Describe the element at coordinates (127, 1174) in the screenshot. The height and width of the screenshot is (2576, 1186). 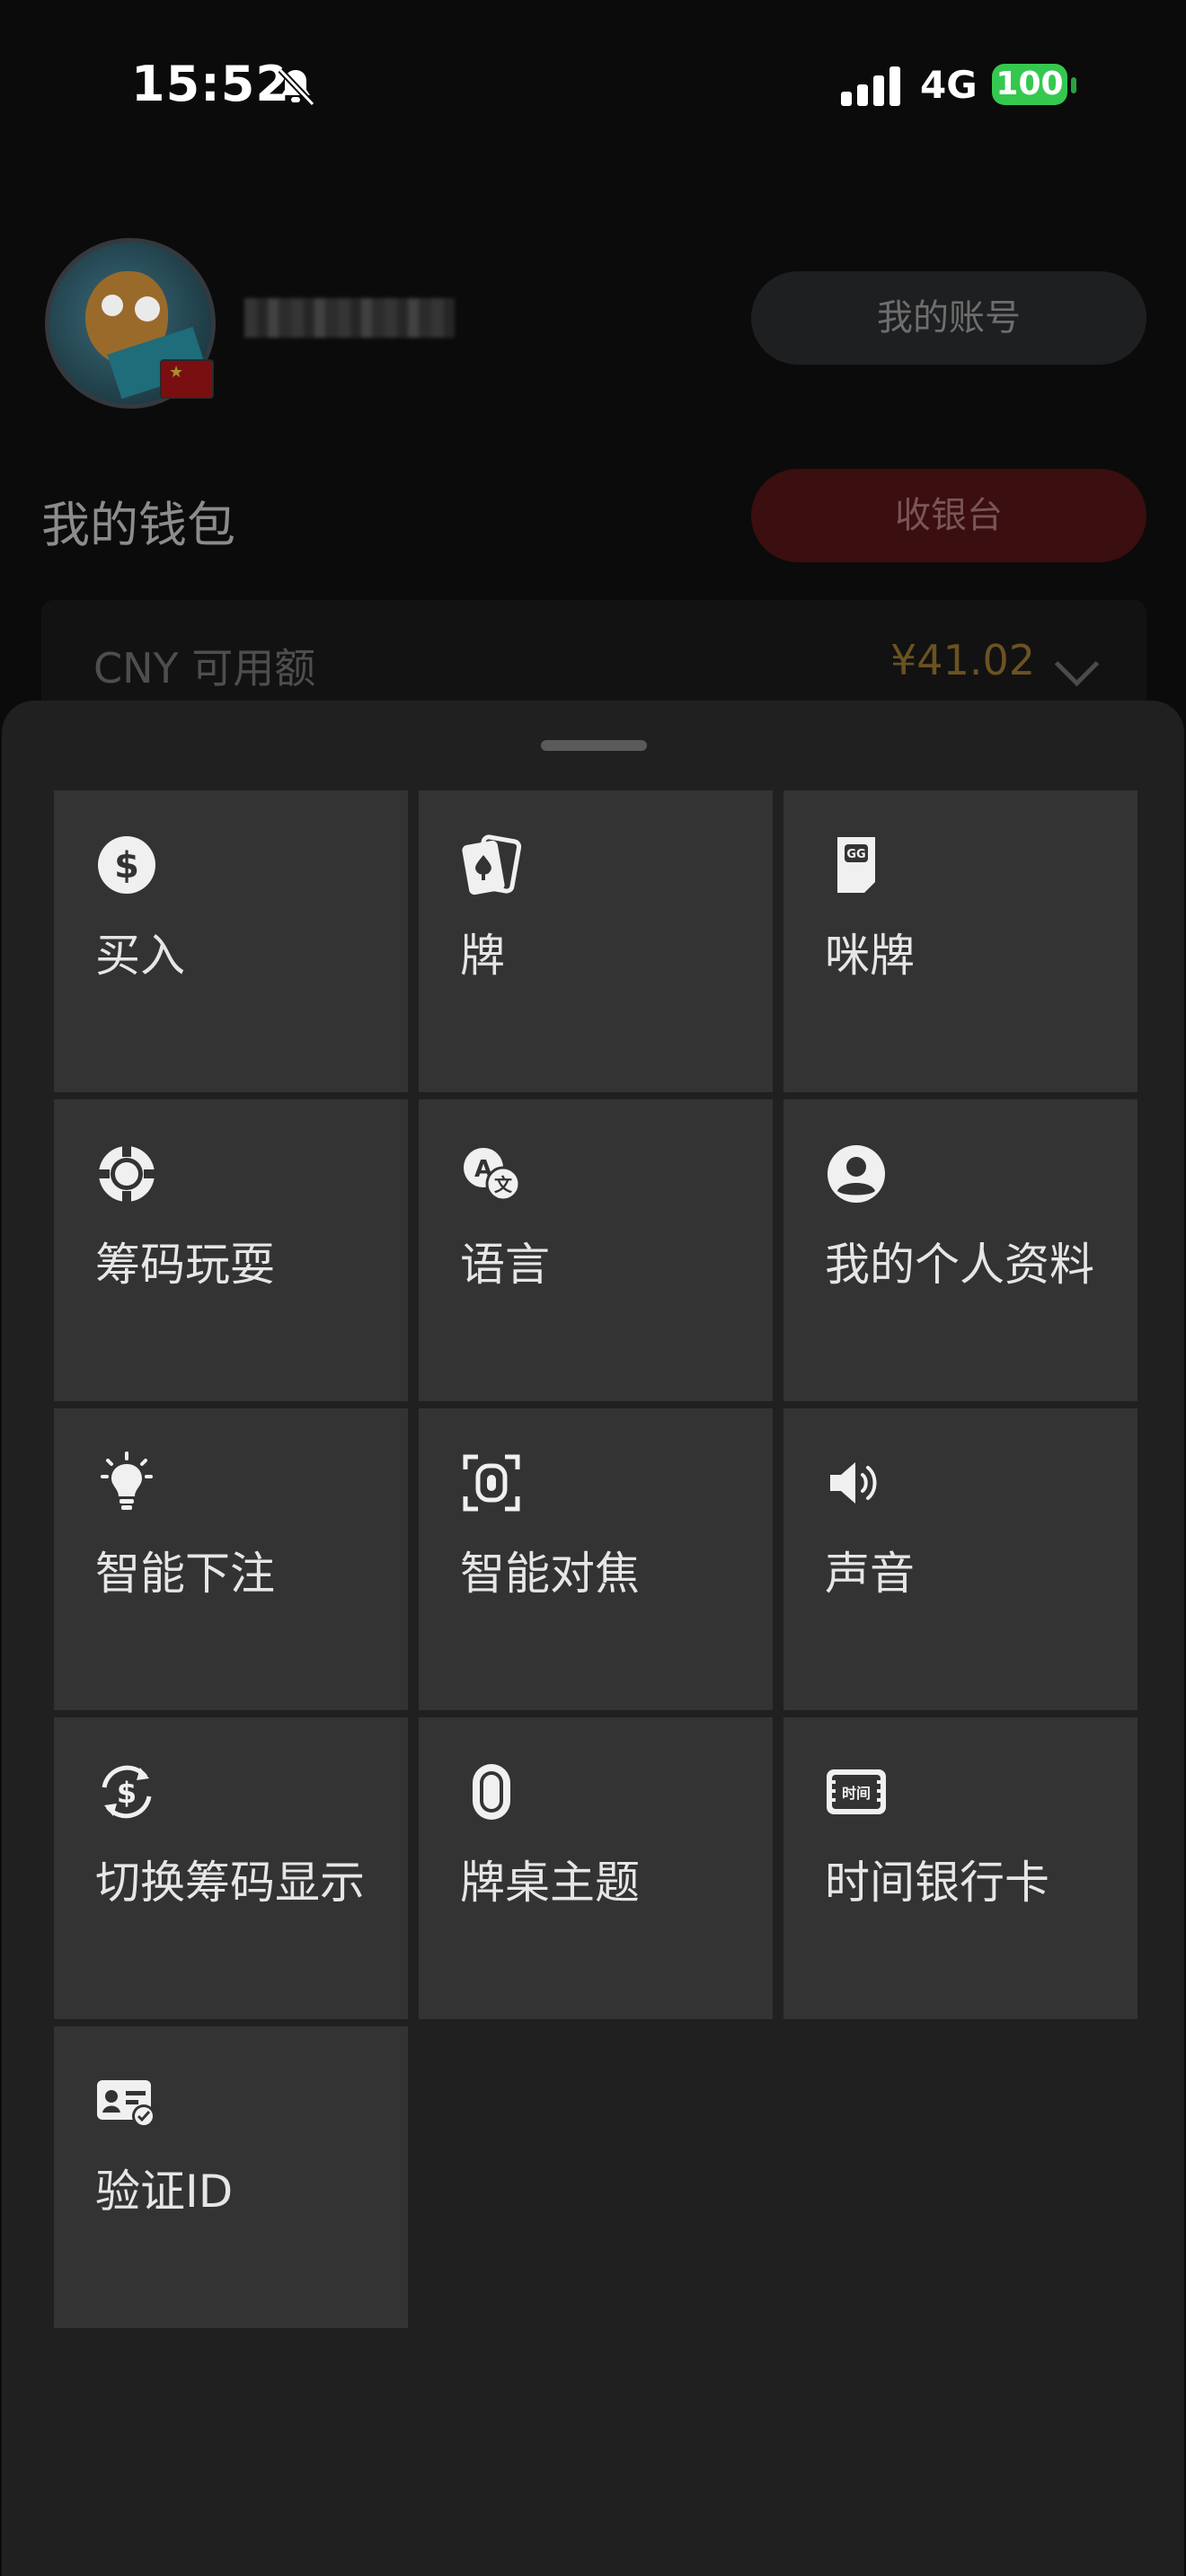
I see `poker-chip-icon` at that location.